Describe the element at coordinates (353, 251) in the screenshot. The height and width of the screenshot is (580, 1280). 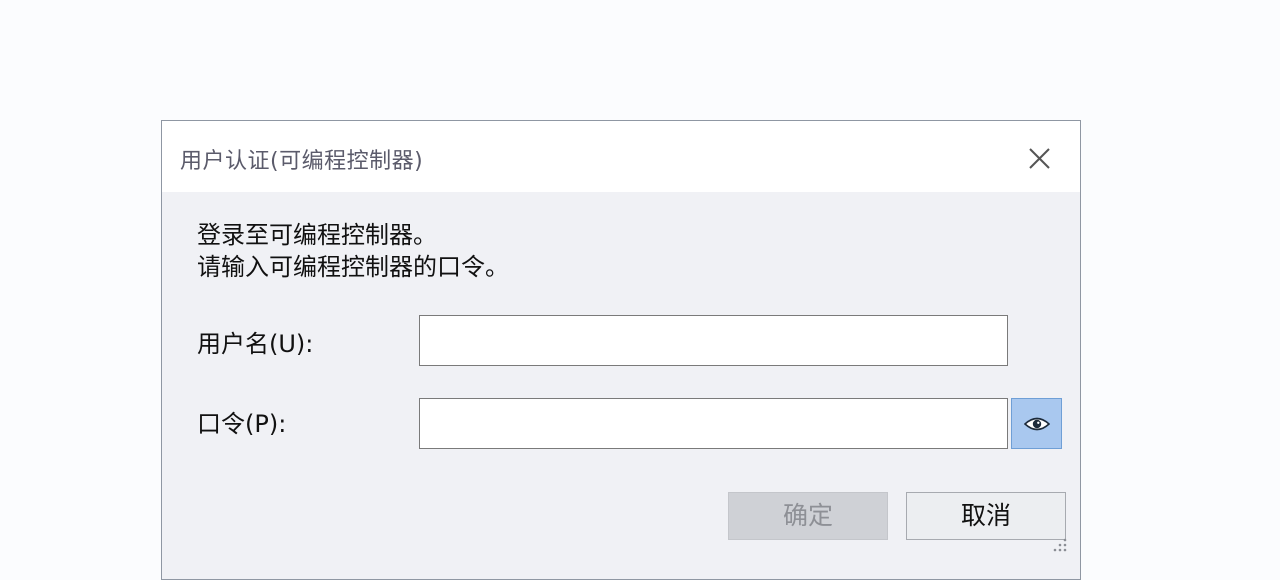
I see `dialog-message: 登录至可编程控制器。 请输入可编程控制器的口令。` at that location.